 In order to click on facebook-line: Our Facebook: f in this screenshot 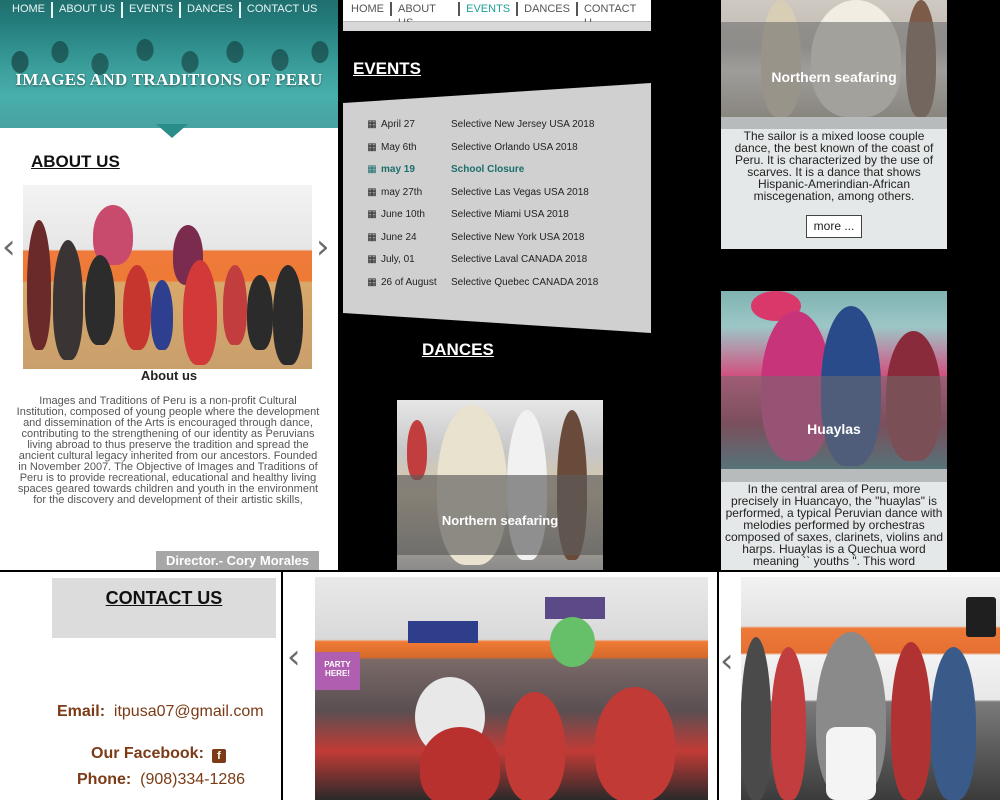, I will do `click(158, 754)`.